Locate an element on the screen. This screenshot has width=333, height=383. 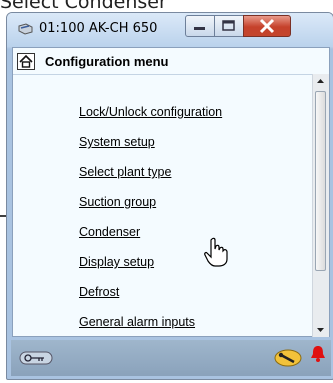
maximize-button is located at coordinates (229, 26).